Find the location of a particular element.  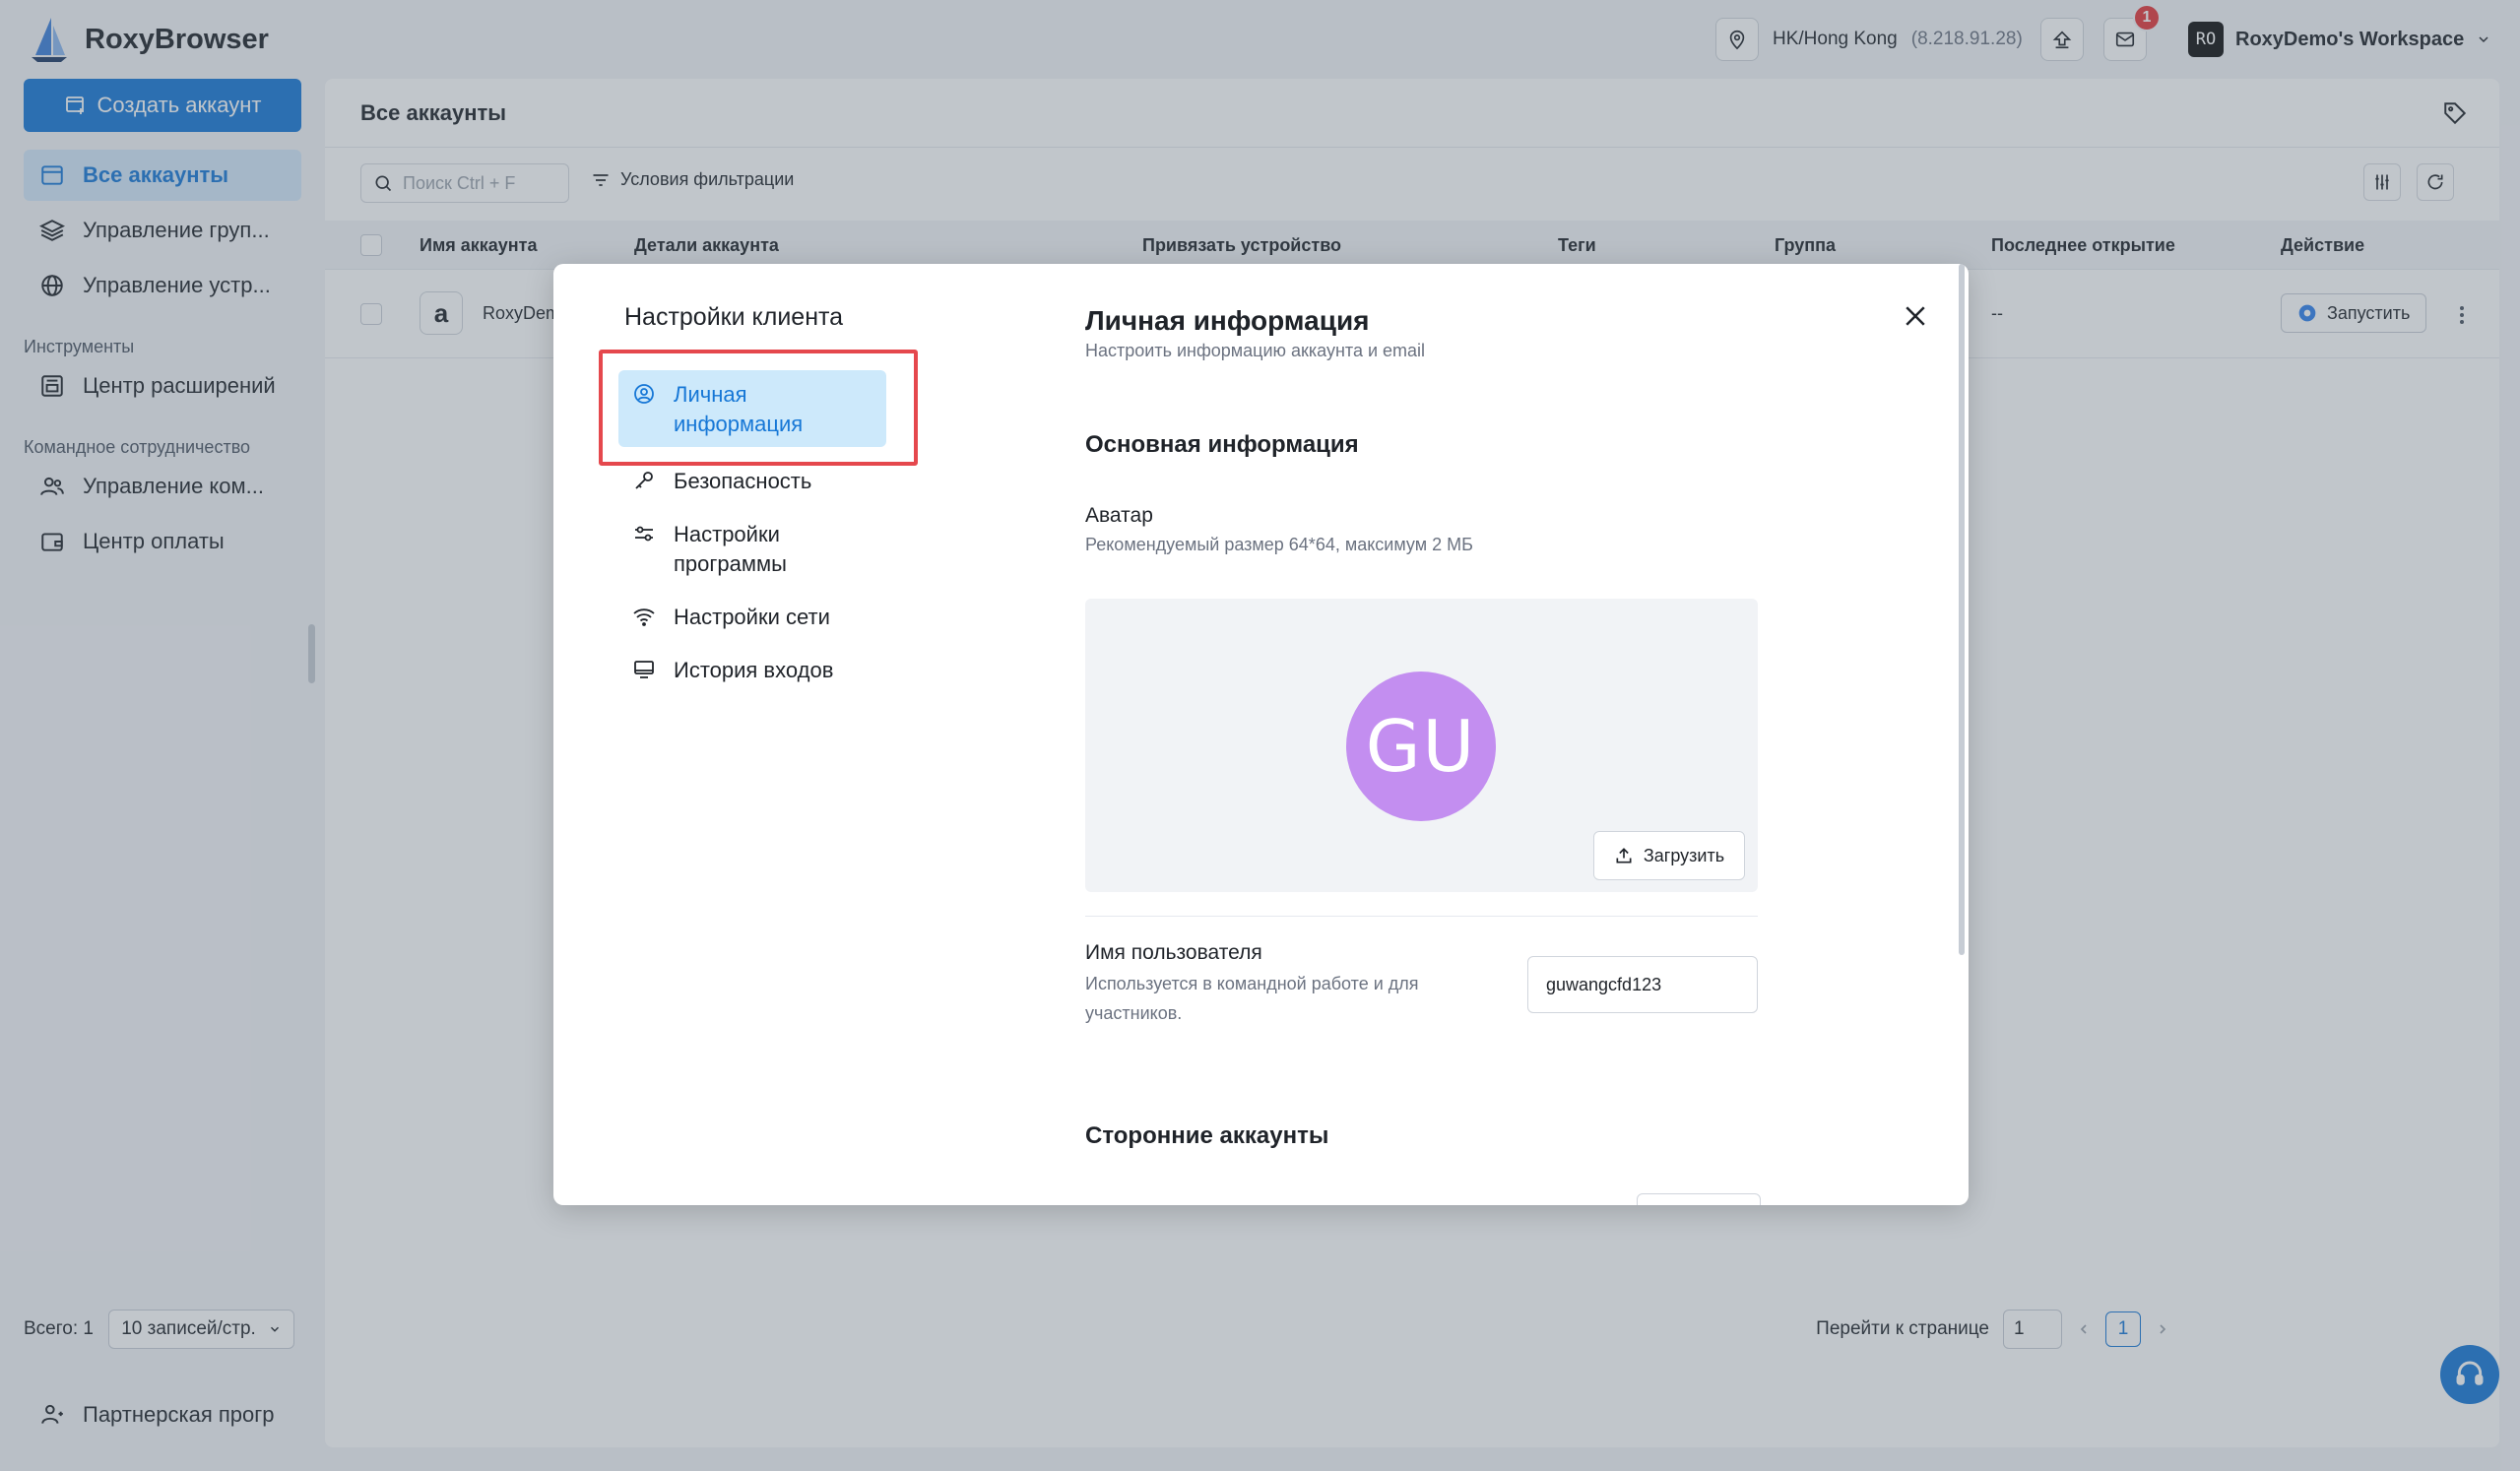

modal-nav-label: История входов is located at coordinates (754, 670).